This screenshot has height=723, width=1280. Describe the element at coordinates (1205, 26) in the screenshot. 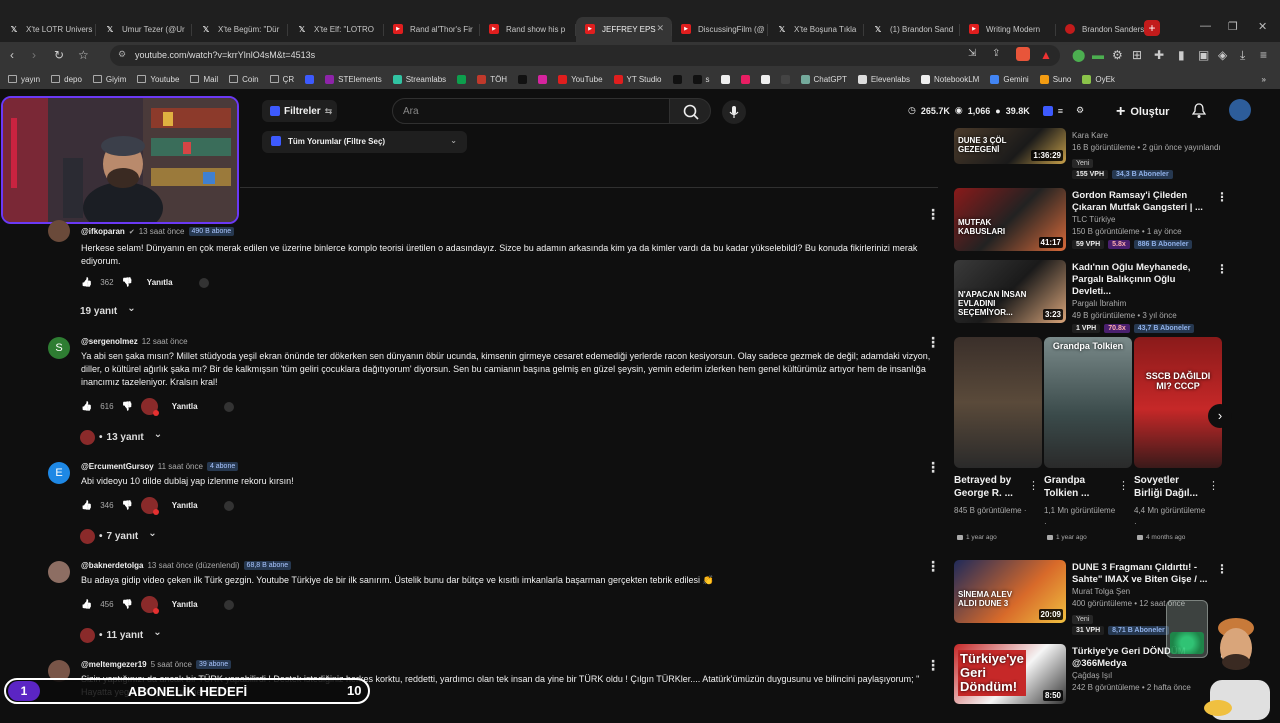

I see `minimize-icon: —` at that location.